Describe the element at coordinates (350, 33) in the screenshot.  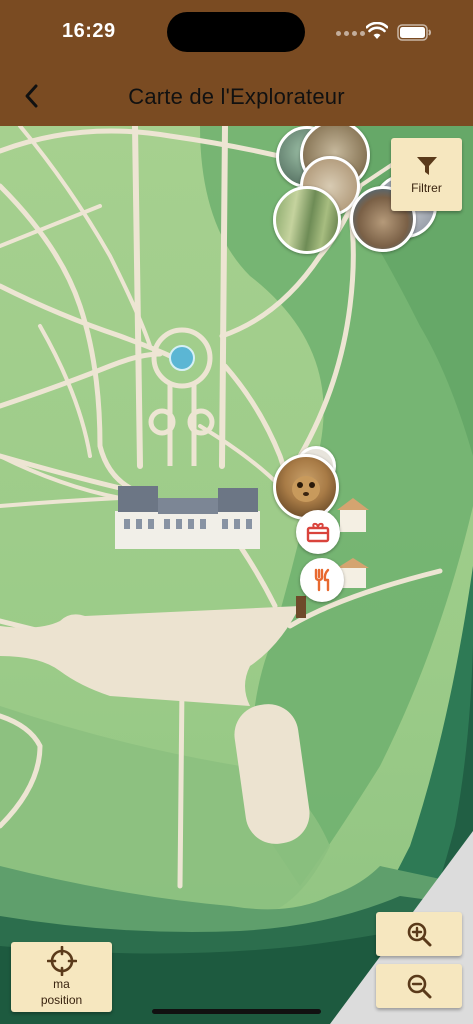
I see `cellular-signal-icon` at that location.